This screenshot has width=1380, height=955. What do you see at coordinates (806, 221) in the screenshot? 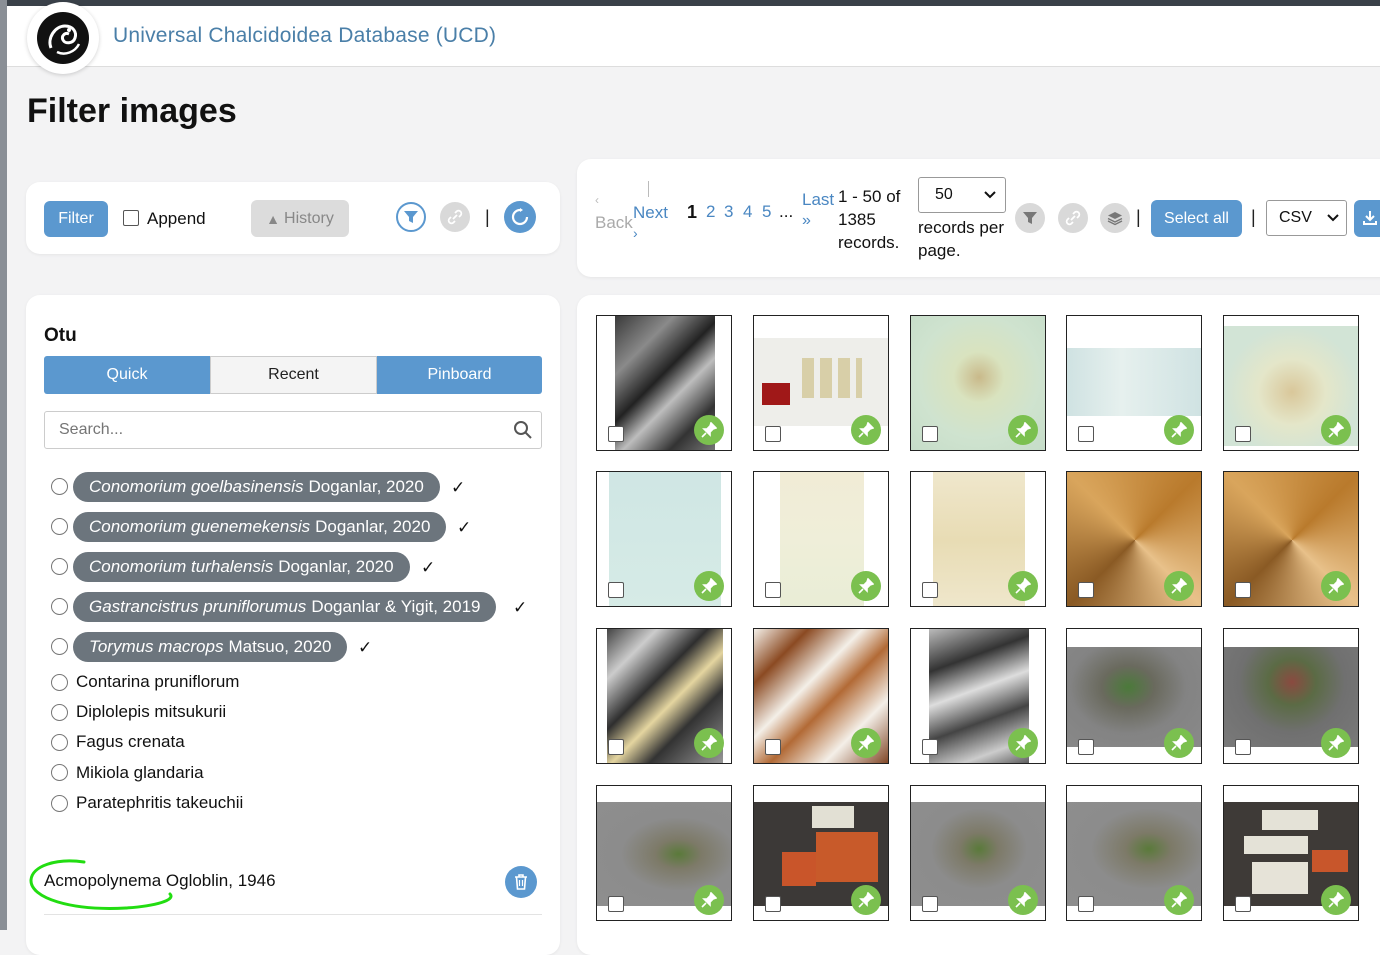
I see `last-chevron-icon: »` at bounding box center [806, 221].